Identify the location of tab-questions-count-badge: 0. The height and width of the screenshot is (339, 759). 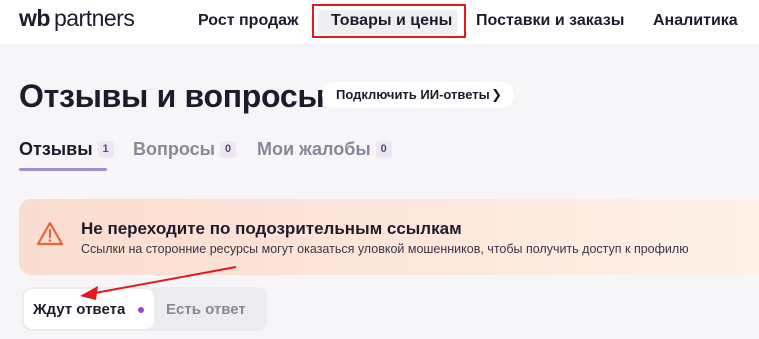
(228, 149).